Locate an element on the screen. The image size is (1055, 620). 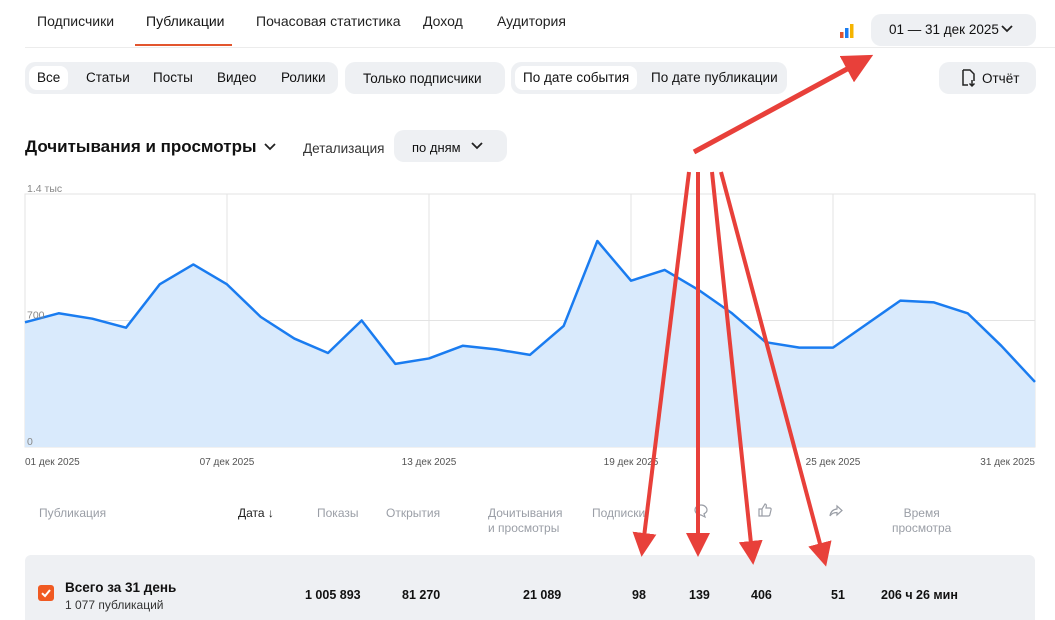
total-watch-time: 206 ч 26 мин is located at coordinates (919, 595).